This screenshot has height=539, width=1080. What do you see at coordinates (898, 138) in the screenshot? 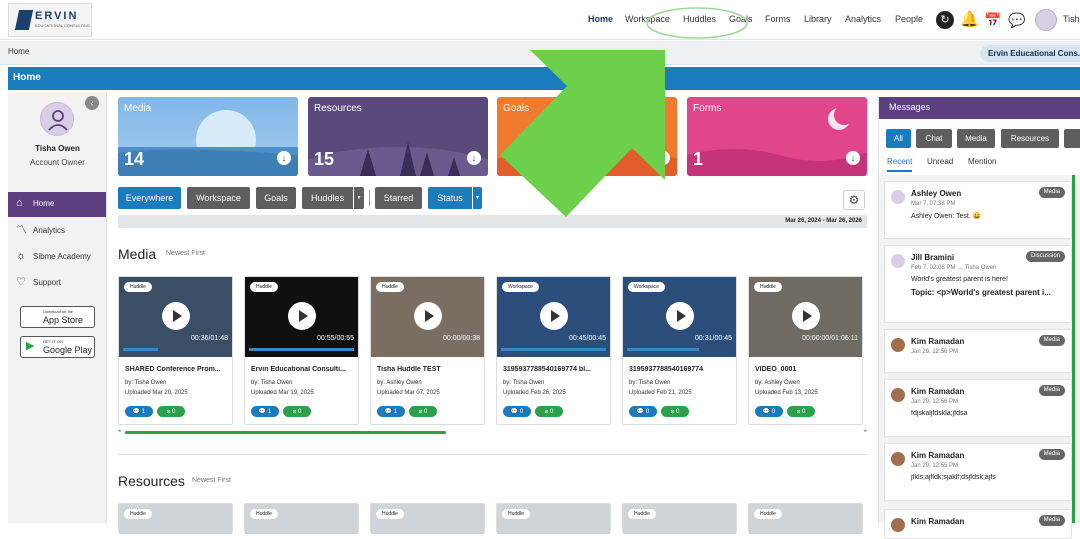
I see `messages-tab-all: All` at bounding box center [898, 138].